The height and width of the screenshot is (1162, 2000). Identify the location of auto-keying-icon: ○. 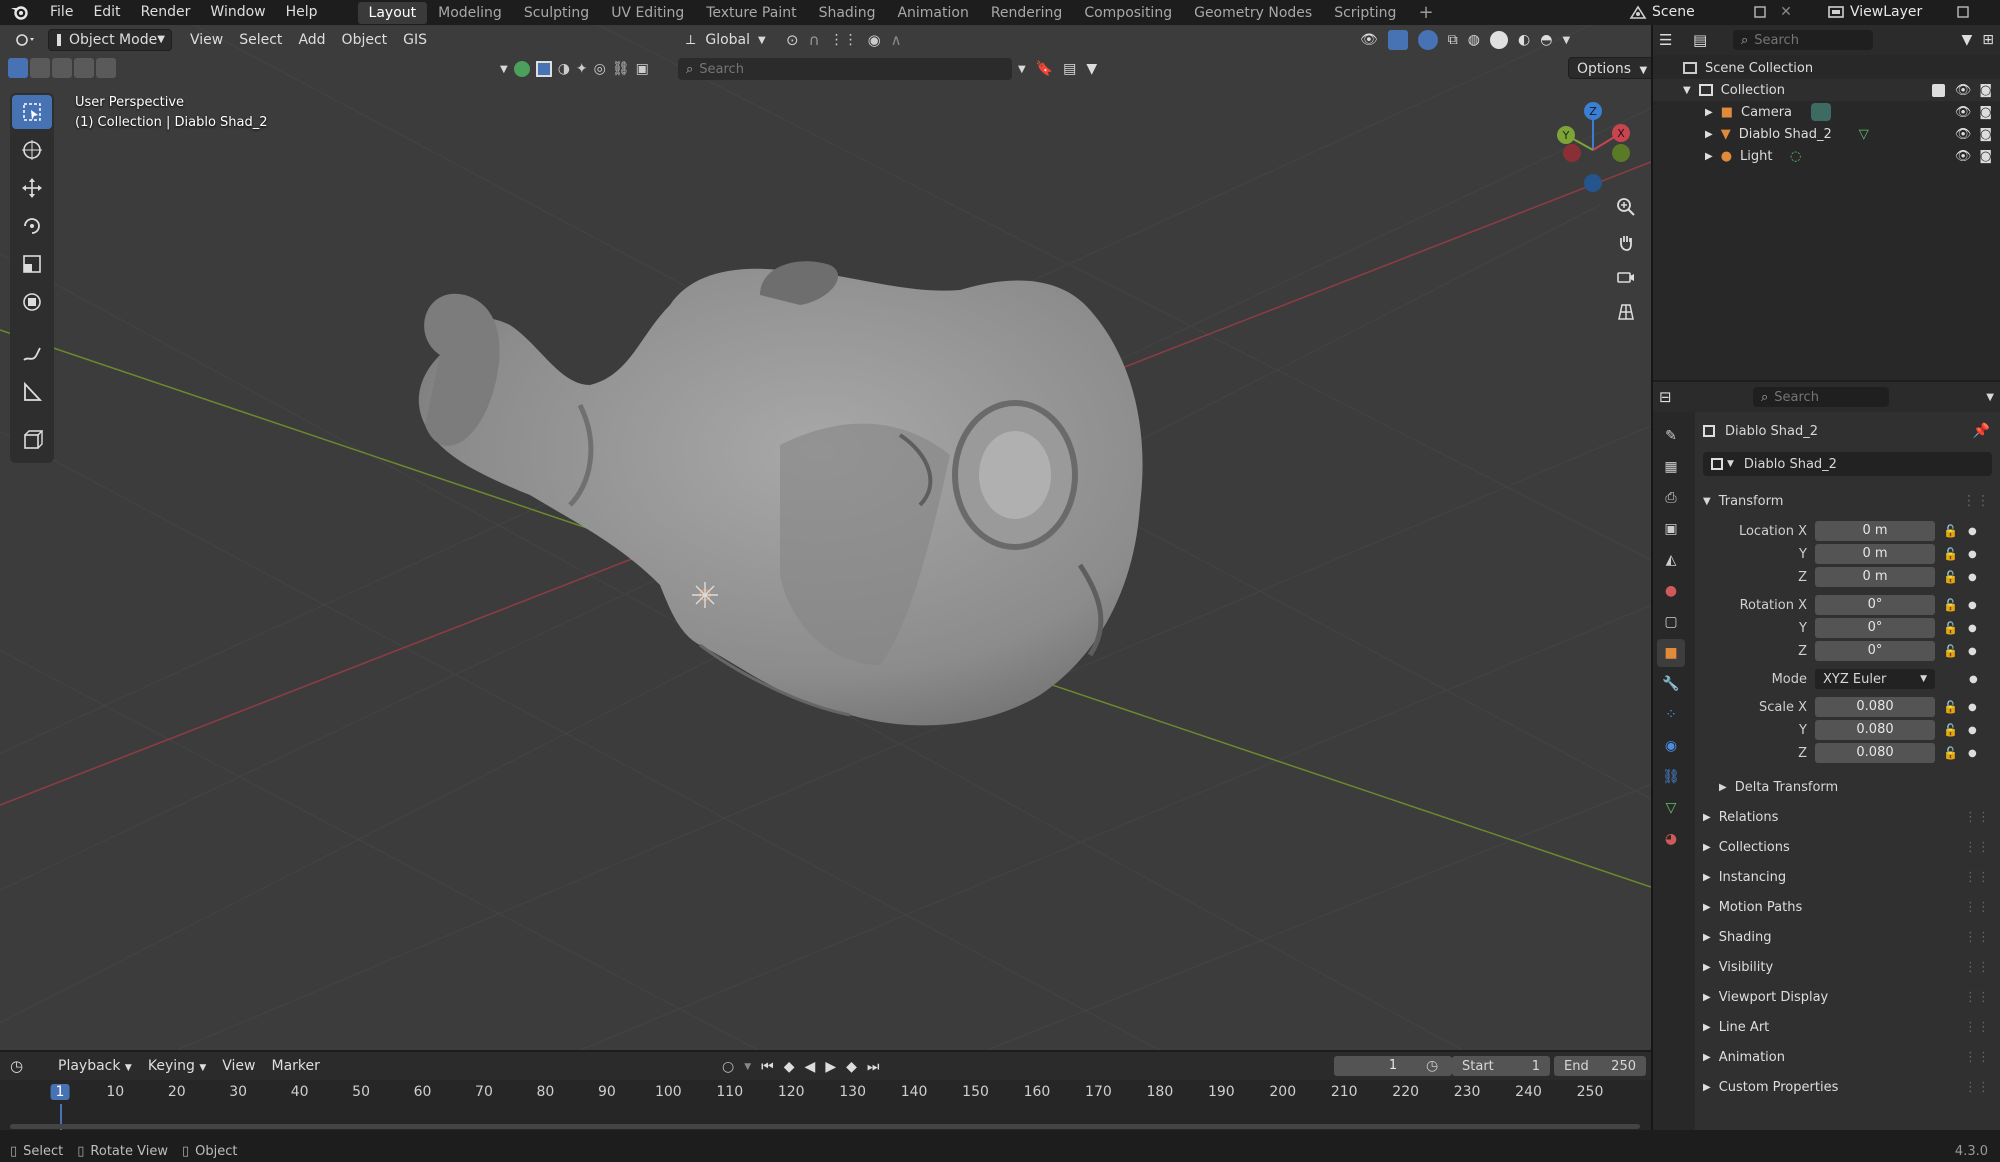
(728, 1067).